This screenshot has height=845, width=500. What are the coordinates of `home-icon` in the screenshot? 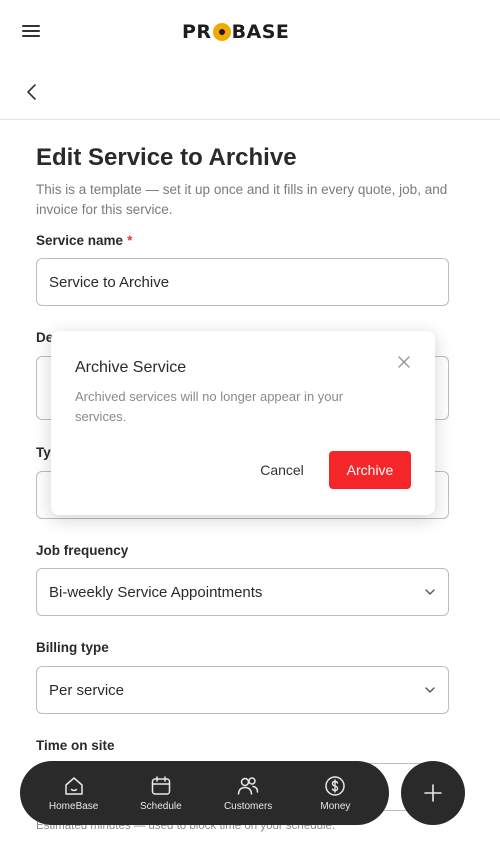 It's located at (73, 785).